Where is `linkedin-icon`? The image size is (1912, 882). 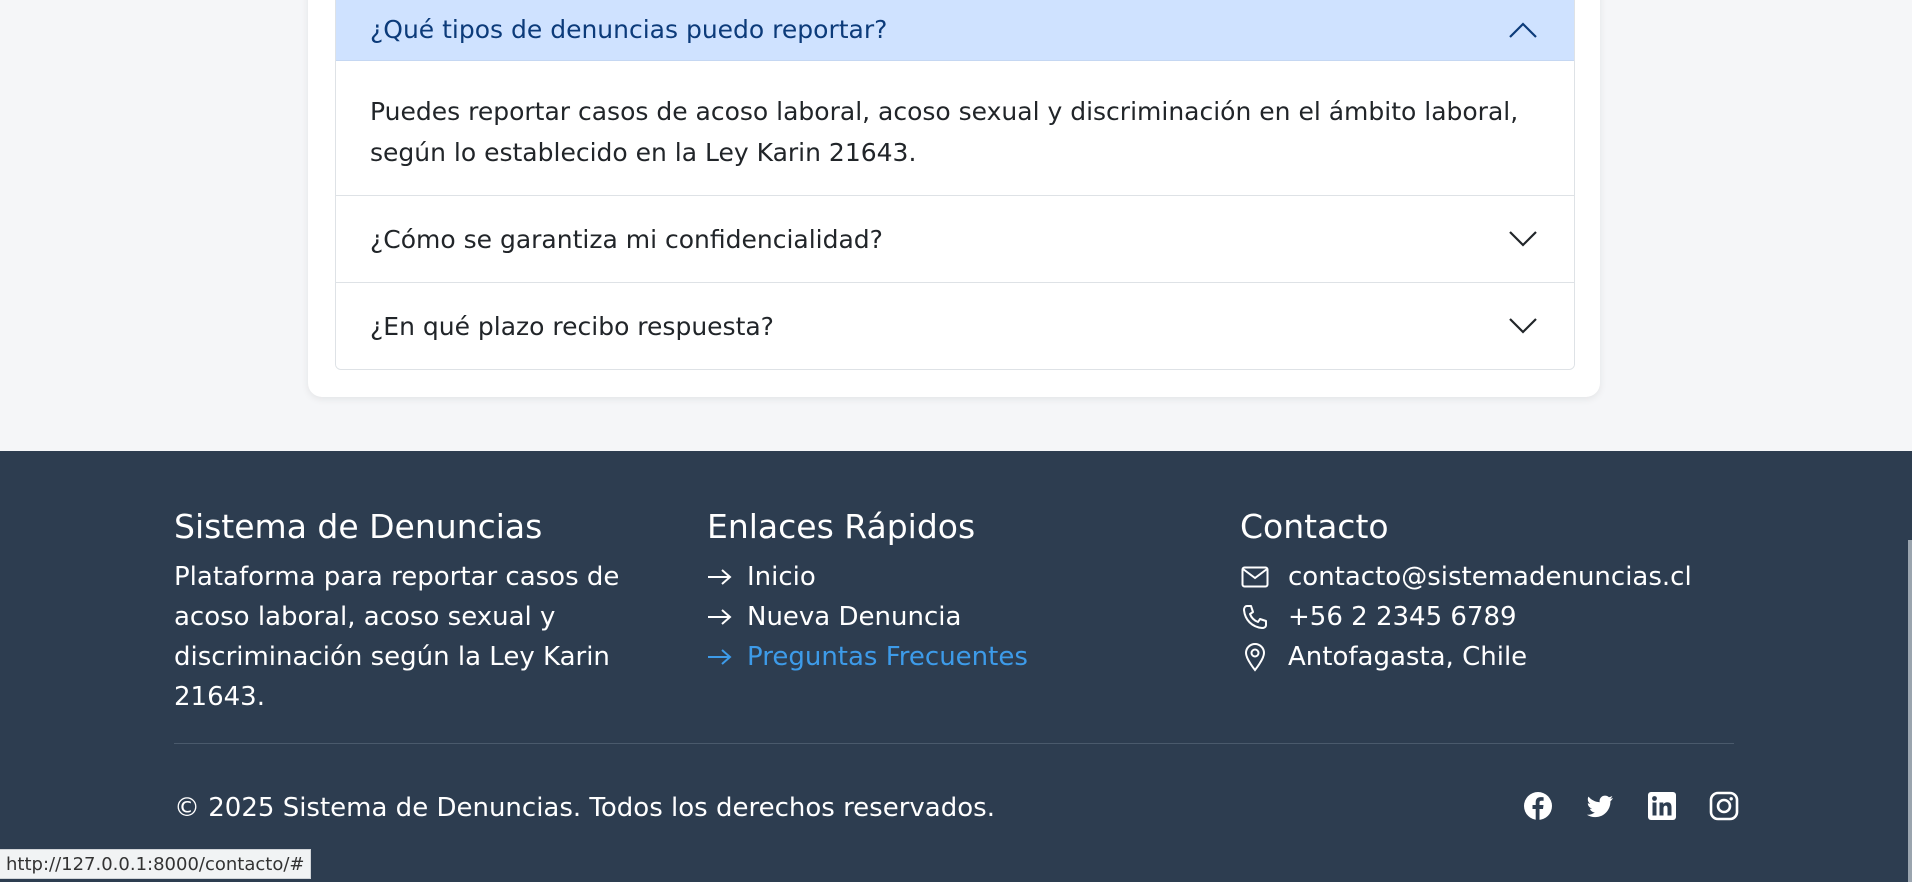
linkedin-icon is located at coordinates (1662, 806).